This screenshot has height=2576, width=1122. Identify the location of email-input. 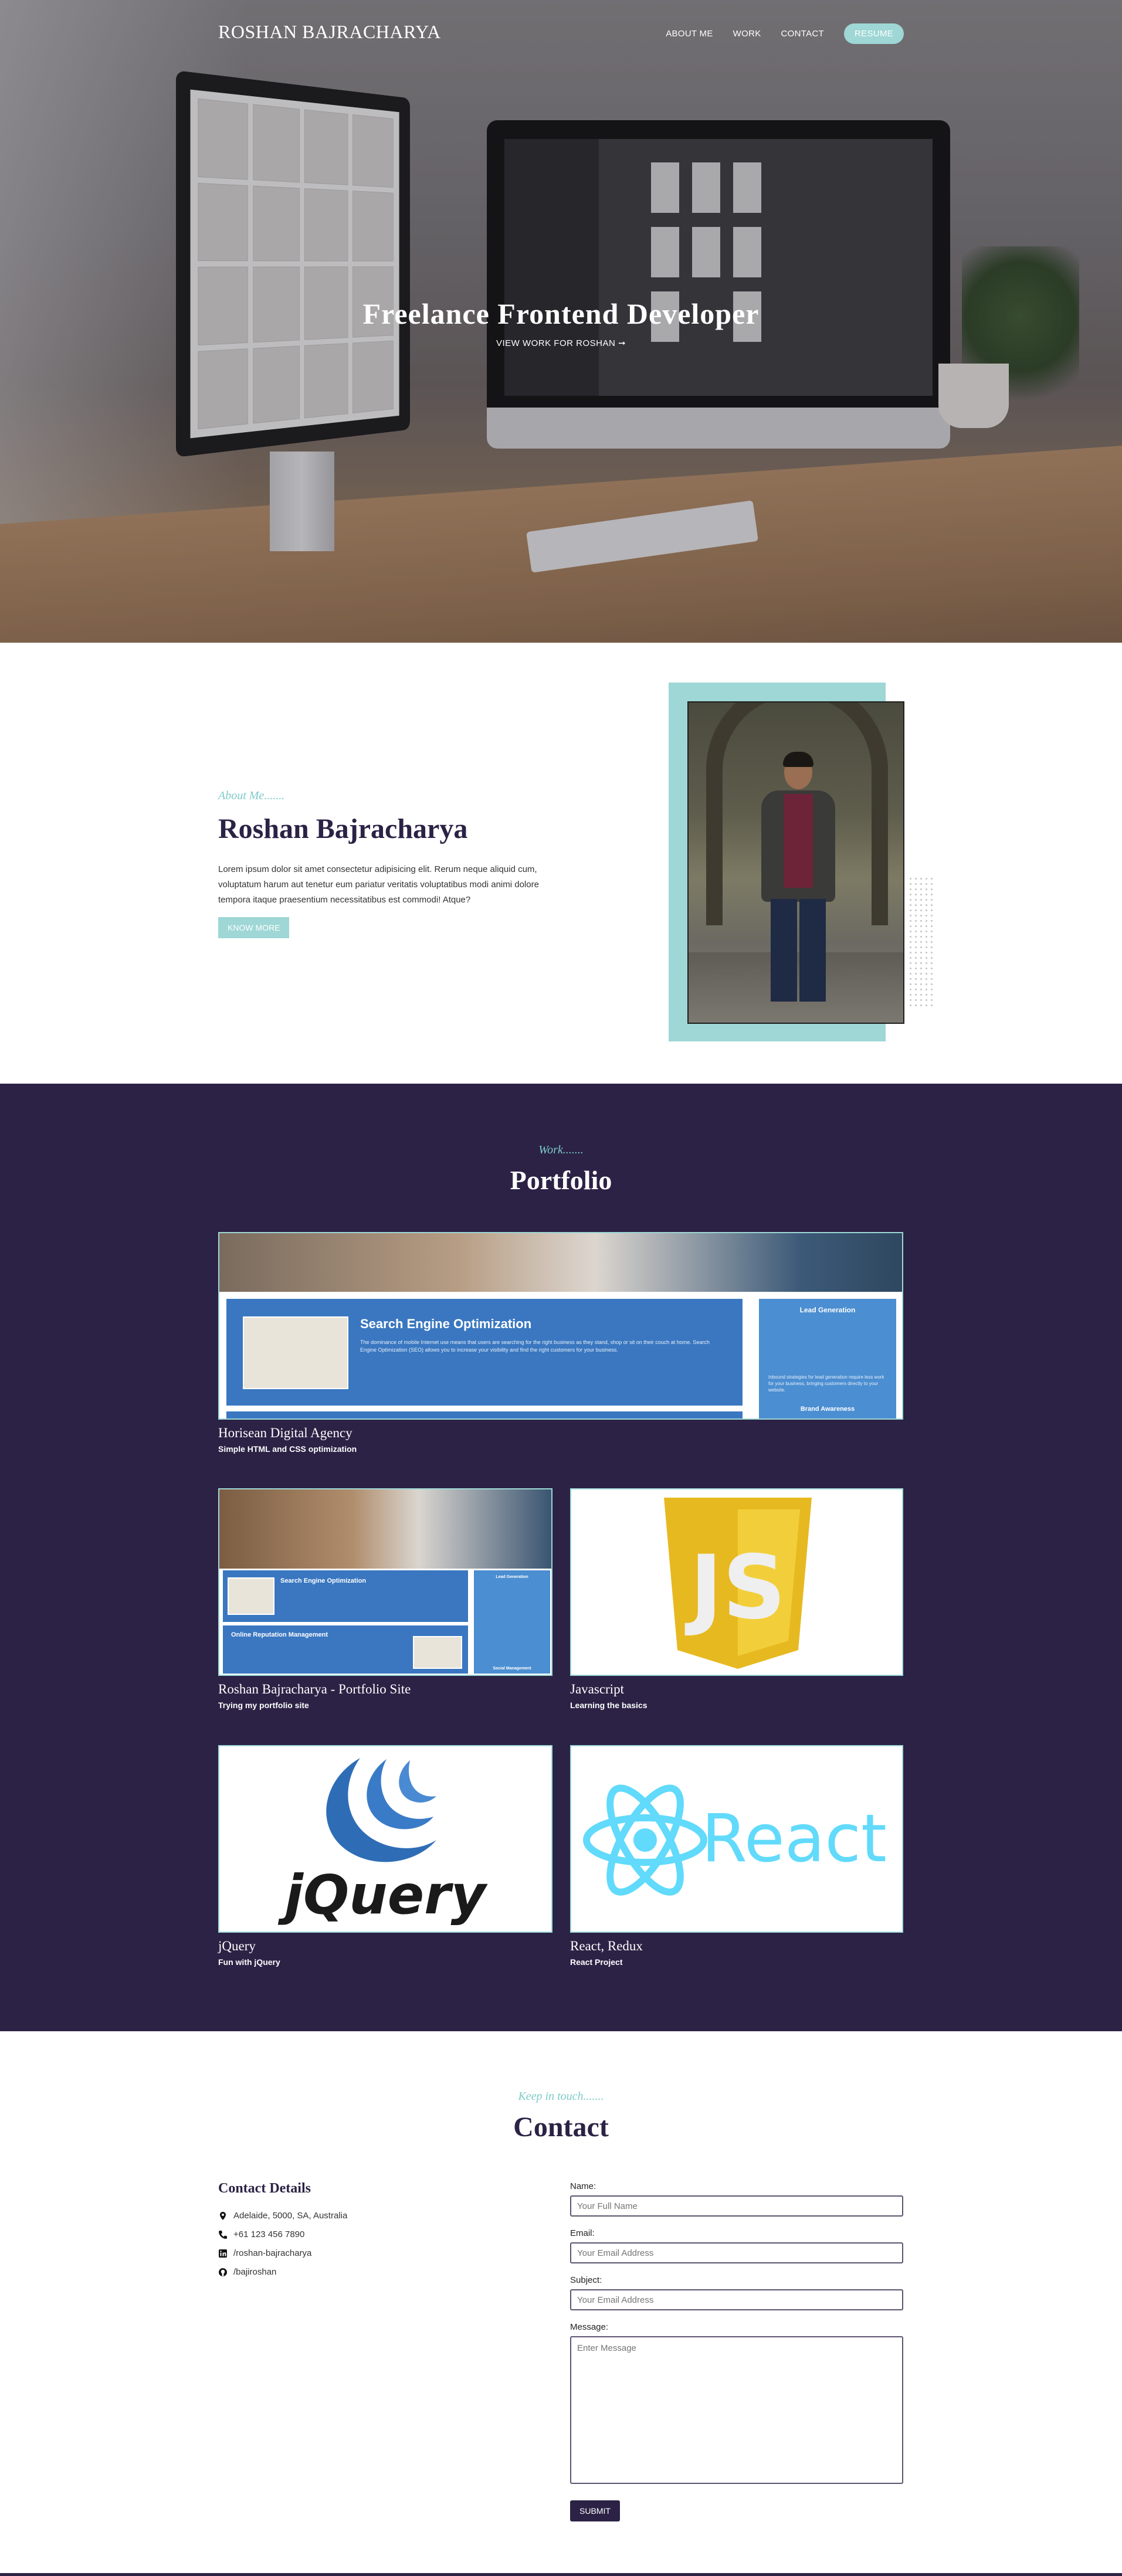
(736, 2252).